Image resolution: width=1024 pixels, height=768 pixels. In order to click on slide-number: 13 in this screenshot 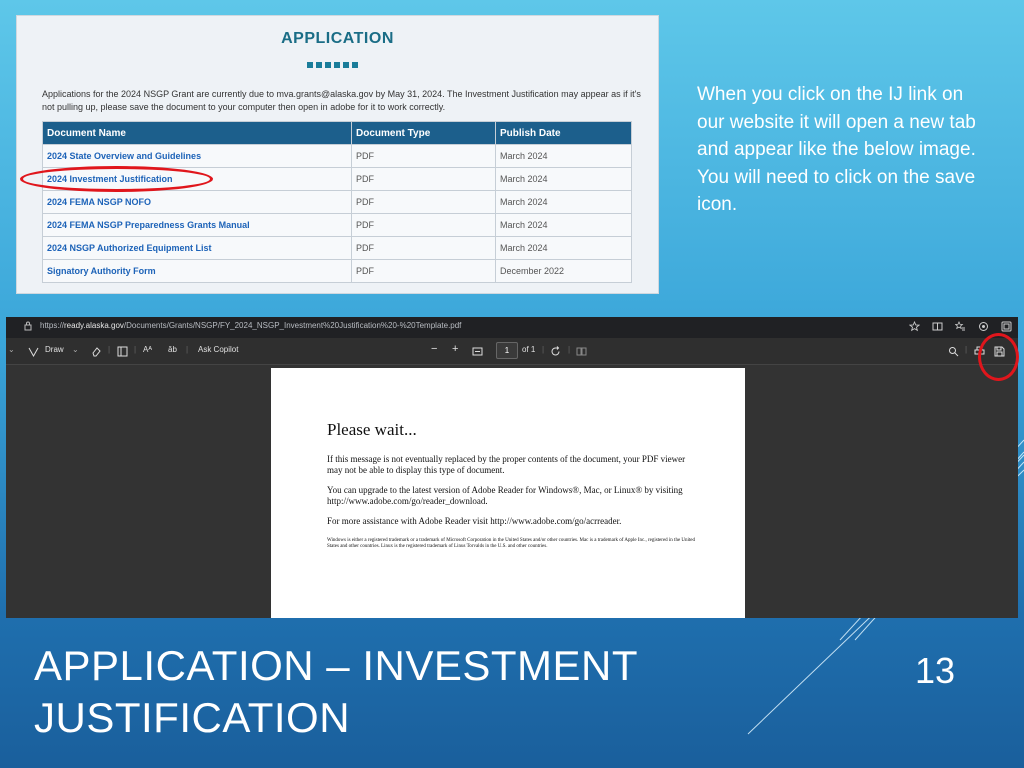, I will do `click(935, 670)`.